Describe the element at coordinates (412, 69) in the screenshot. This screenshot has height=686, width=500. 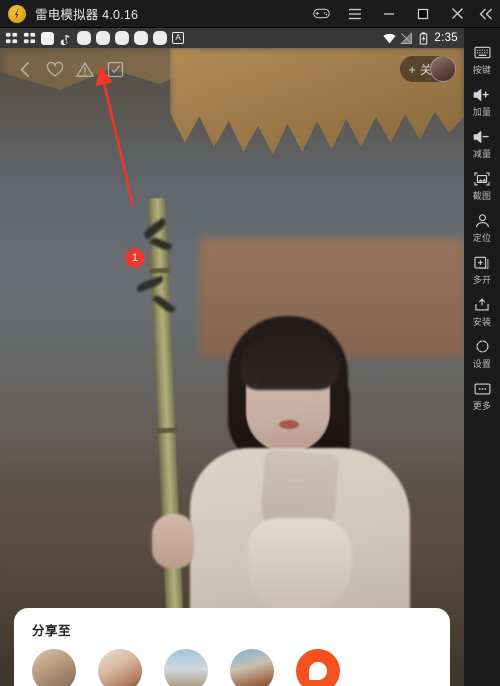
I see `follow-plus-icon: +` at that location.